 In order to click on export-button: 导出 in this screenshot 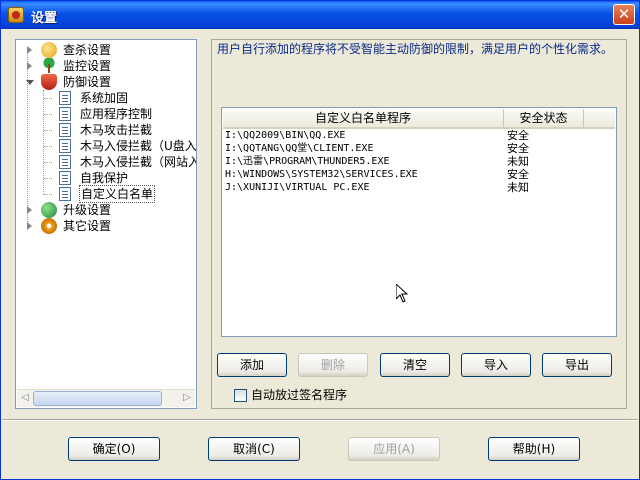, I will do `click(577, 365)`.